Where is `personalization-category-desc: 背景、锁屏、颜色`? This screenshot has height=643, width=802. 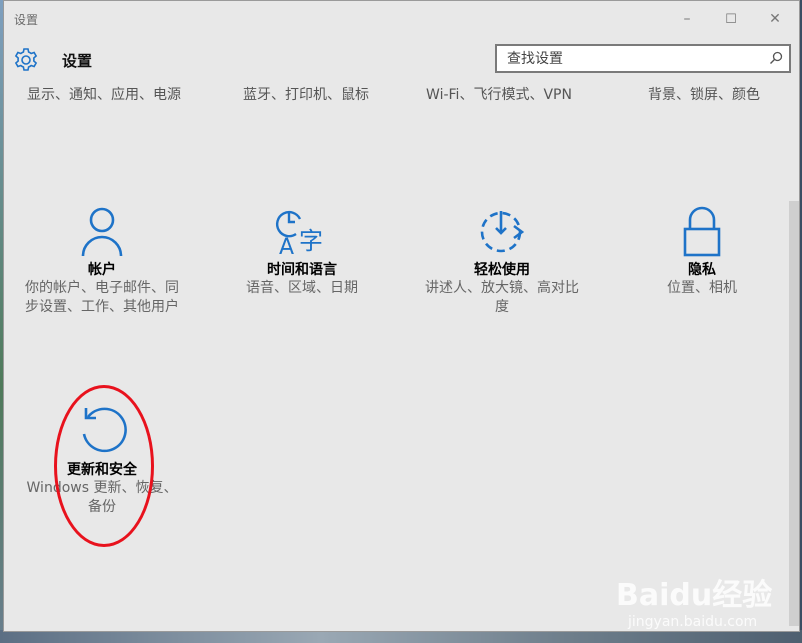
personalization-category-desc: 背景、锁屏、颜色 is located at coordinates (704, 95).